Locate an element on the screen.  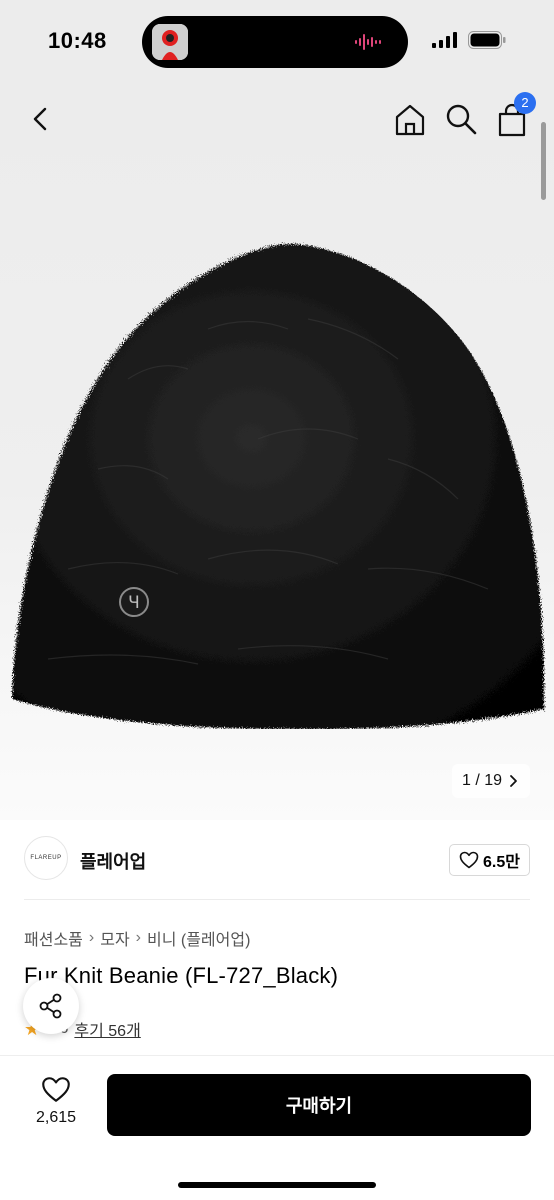
search-button is located at coordinates (461, 119).